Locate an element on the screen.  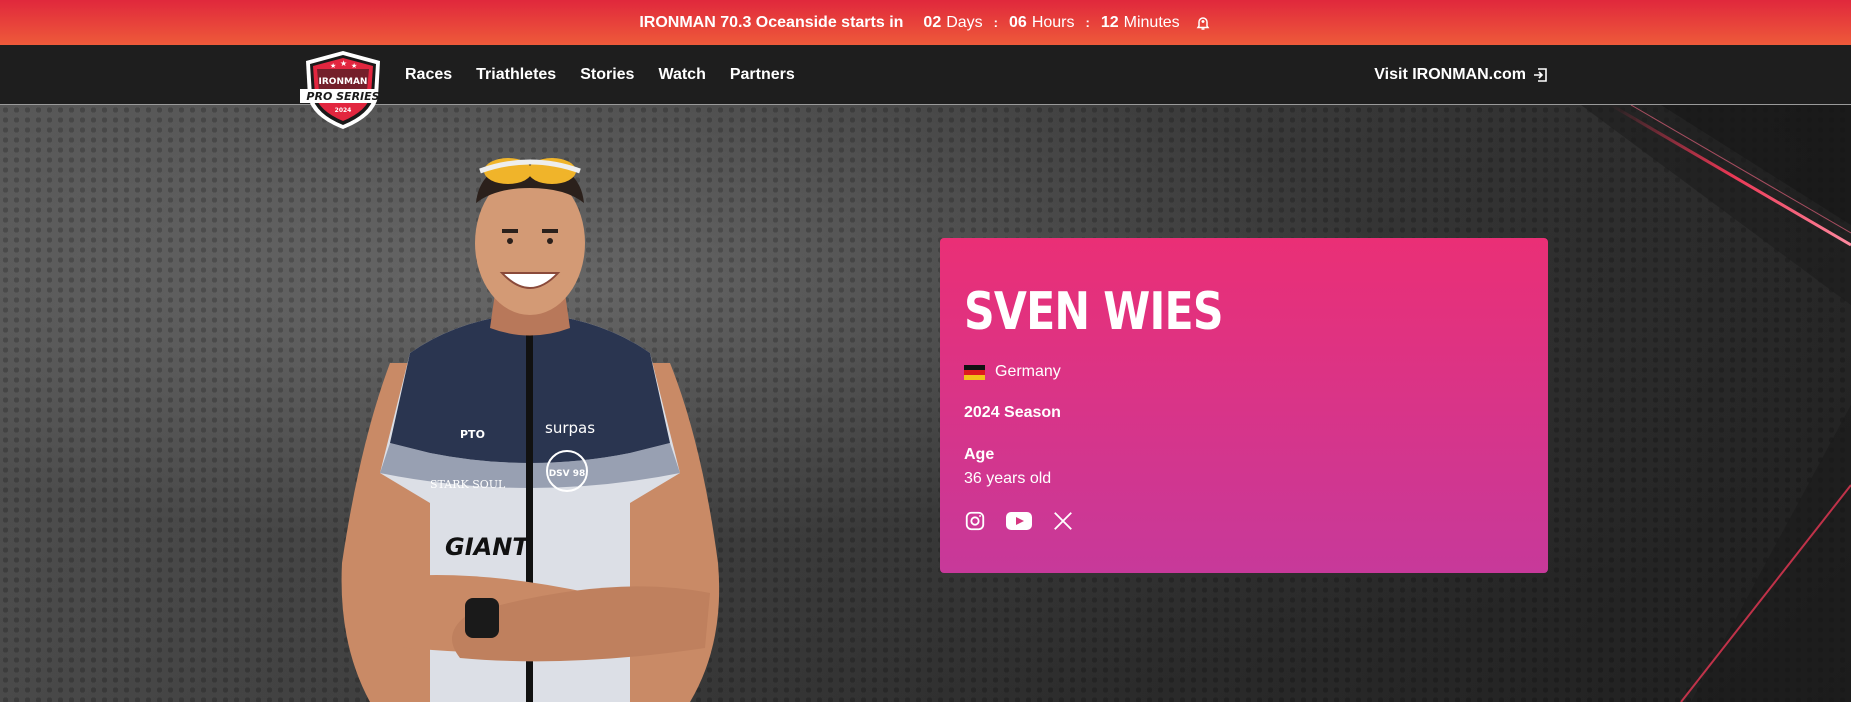
jersey-text-dsv: DSV 98 is located at coordinates (567, 474).